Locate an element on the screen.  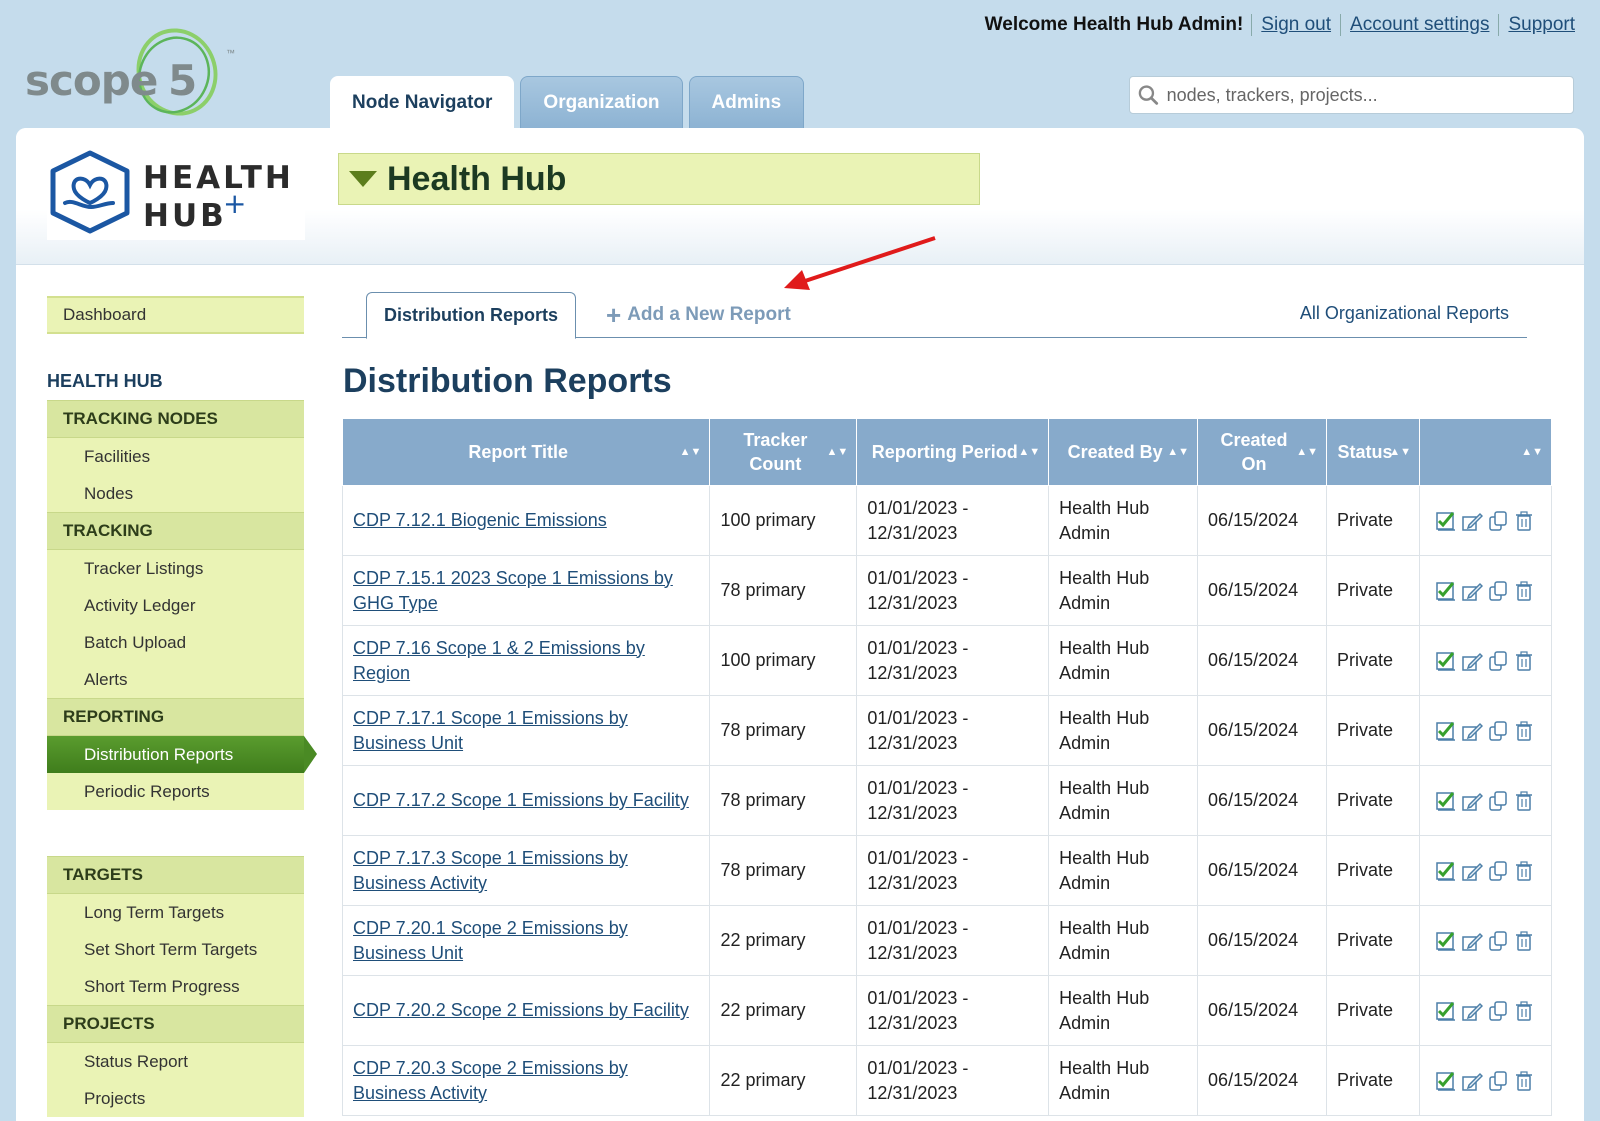
header-label: Tracker Count is located at coordinates (775, 452).